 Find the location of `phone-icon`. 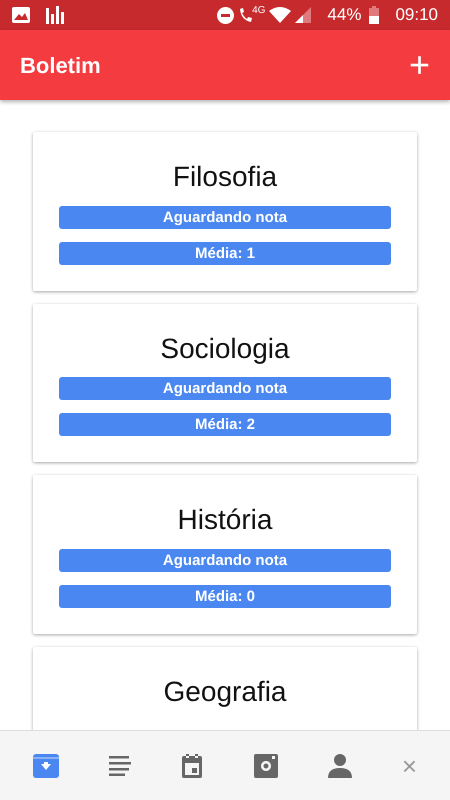

phone-icon is located at coordinates (245, 15).